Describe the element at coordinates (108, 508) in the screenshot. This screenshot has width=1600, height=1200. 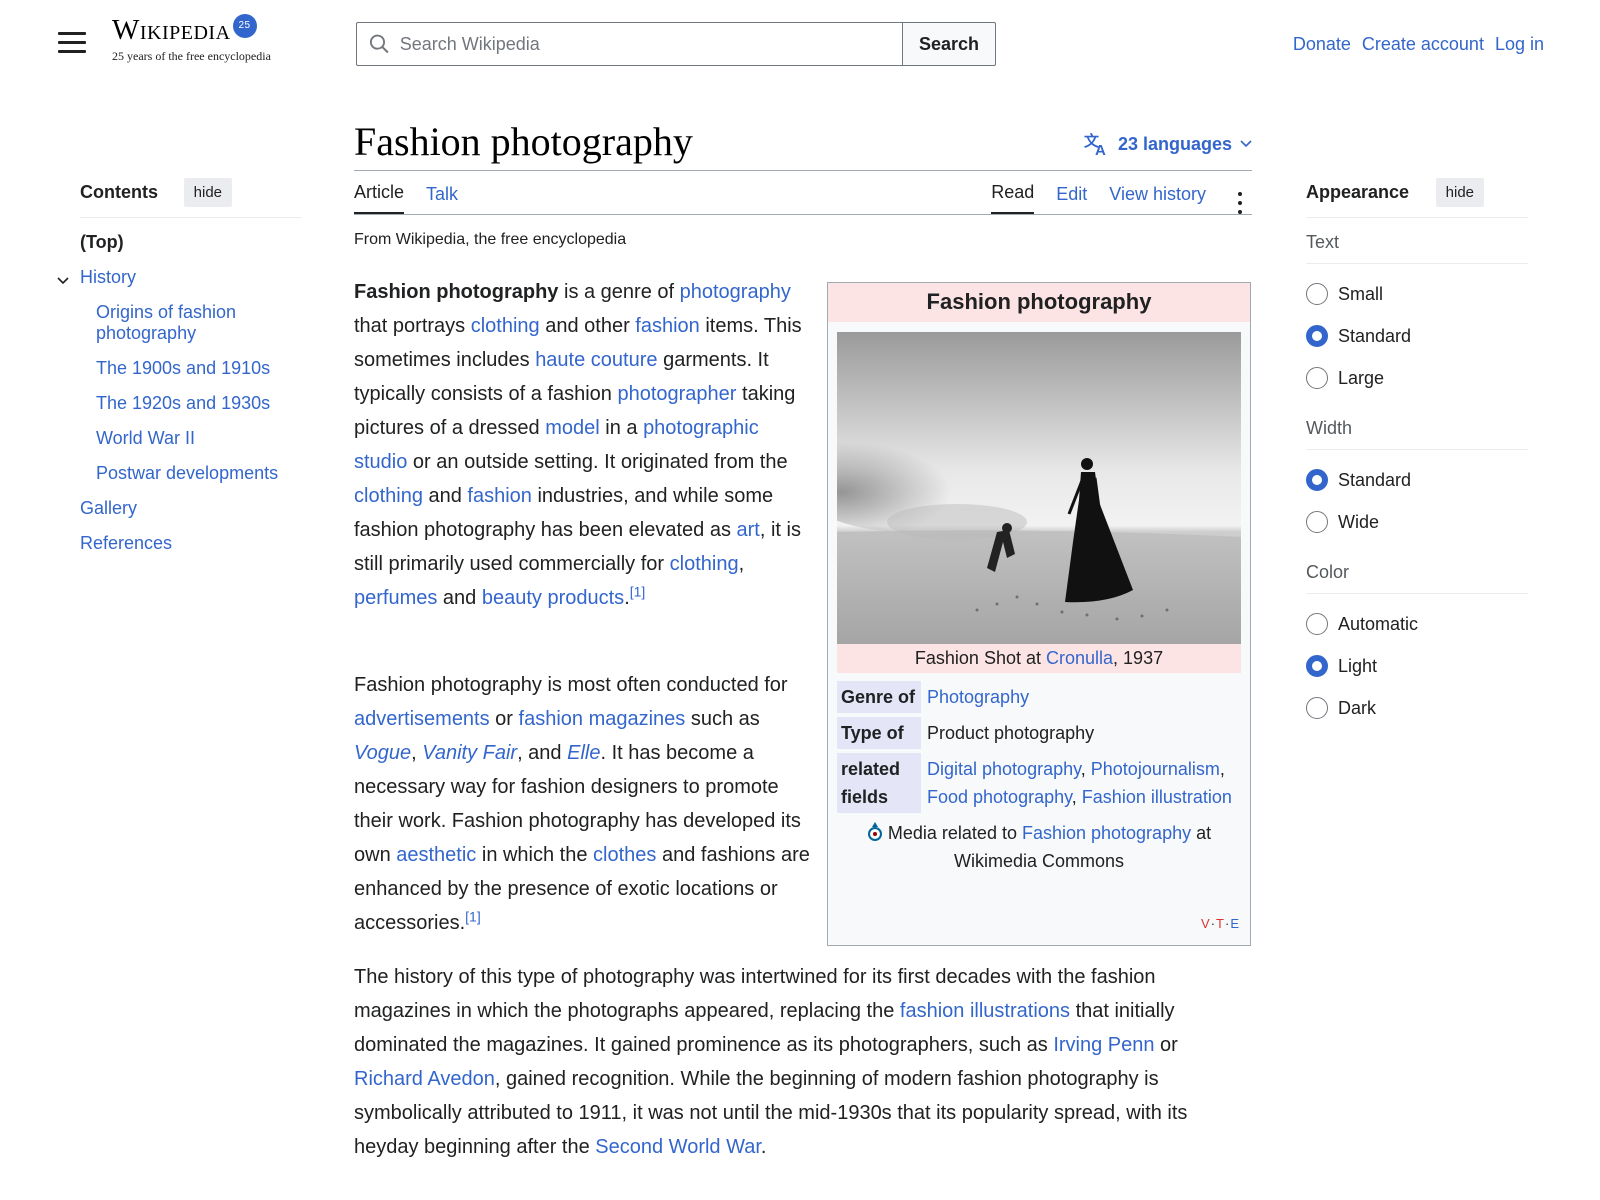
I see `toc-link: Gallery` at that location.